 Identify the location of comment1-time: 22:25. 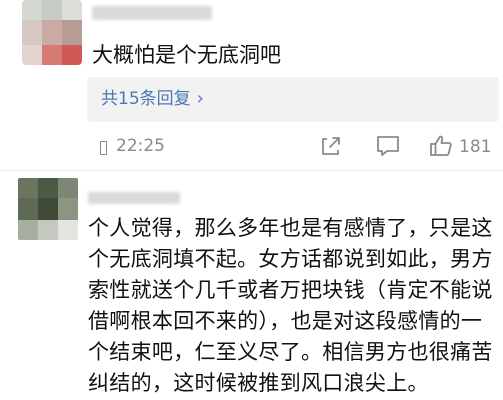
(140, 146).